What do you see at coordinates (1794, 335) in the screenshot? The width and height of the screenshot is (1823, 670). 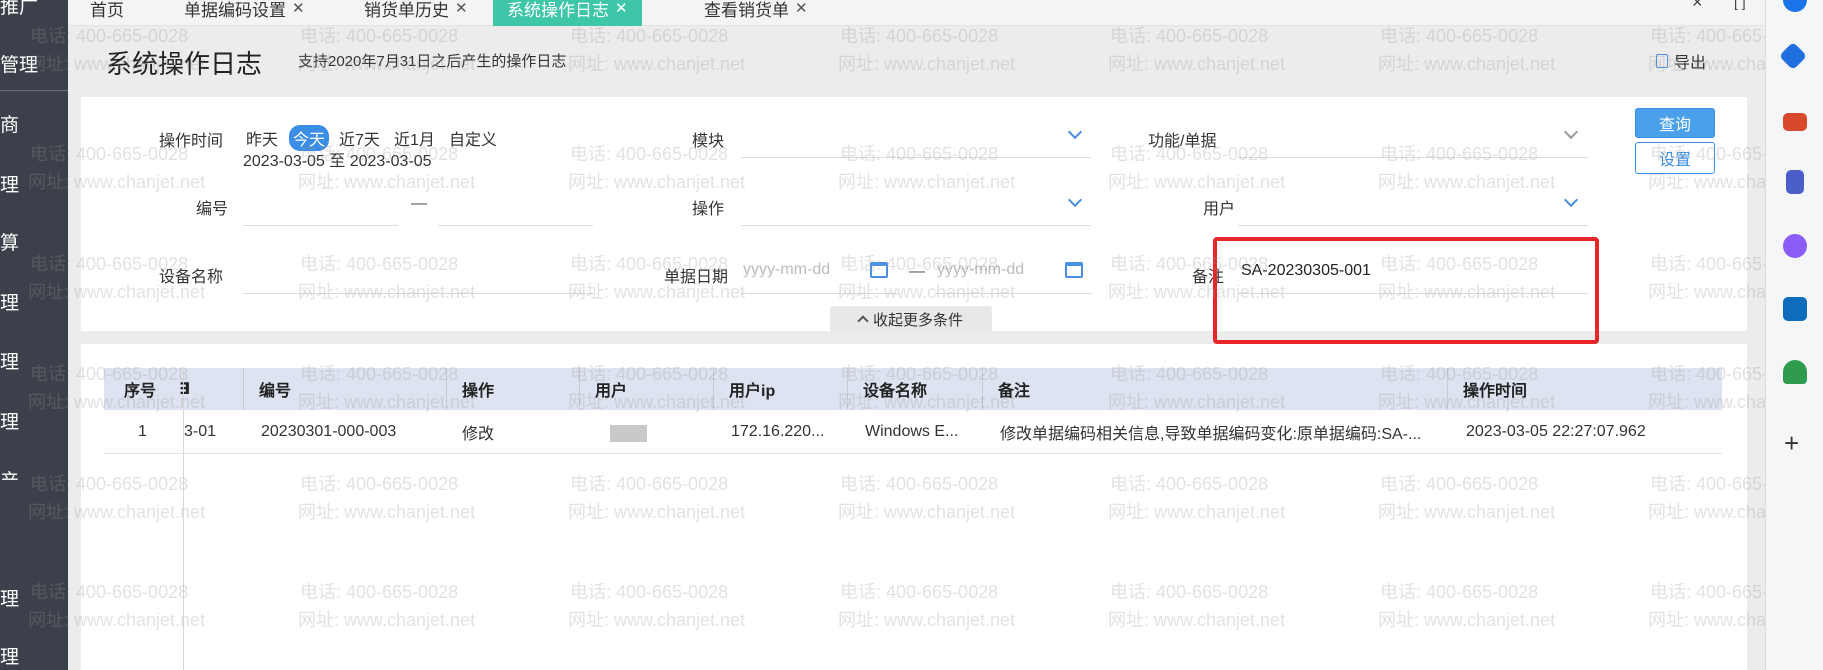 I see `app-rail: +` at bounding box center [1794, 335].